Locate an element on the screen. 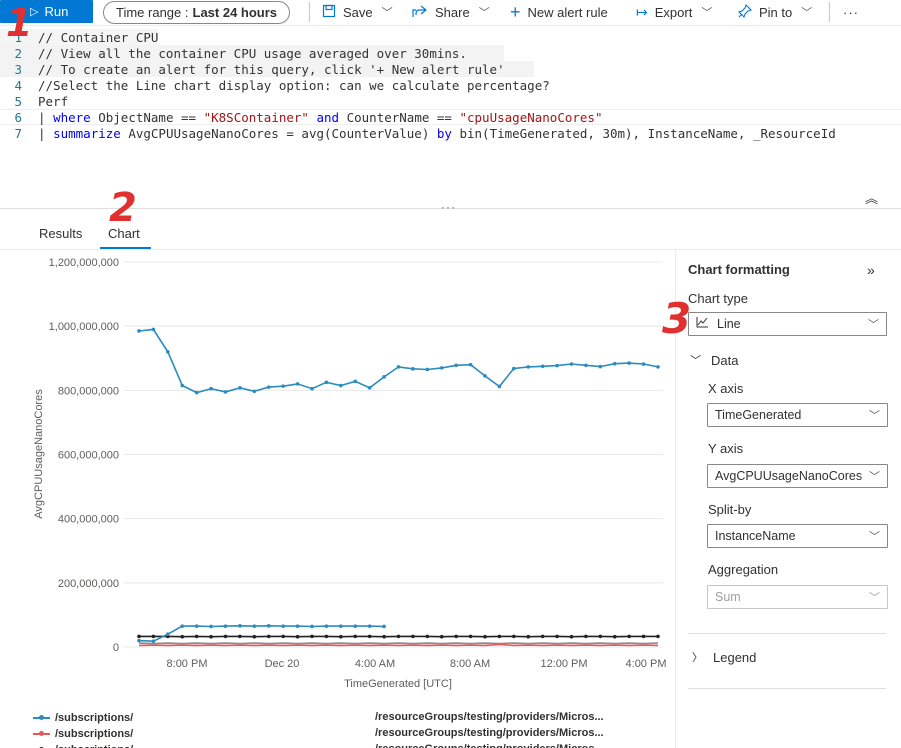 This screenshot has height=748, width=901. collapse-pane-icon: » is located at coordinates (871, 270).